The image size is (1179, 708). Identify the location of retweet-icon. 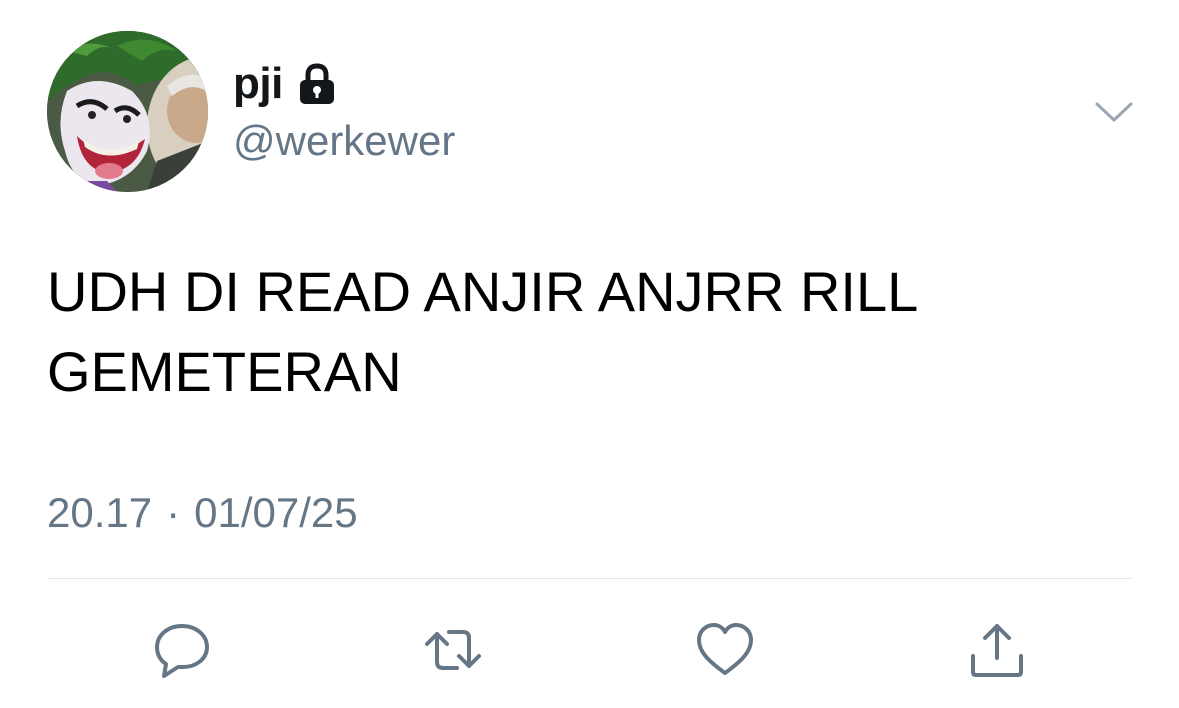
(453, 650).